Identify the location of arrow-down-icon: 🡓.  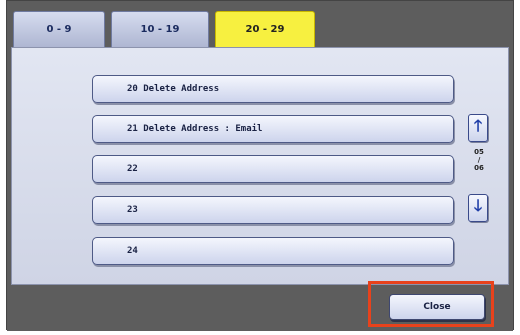
(478, 205).